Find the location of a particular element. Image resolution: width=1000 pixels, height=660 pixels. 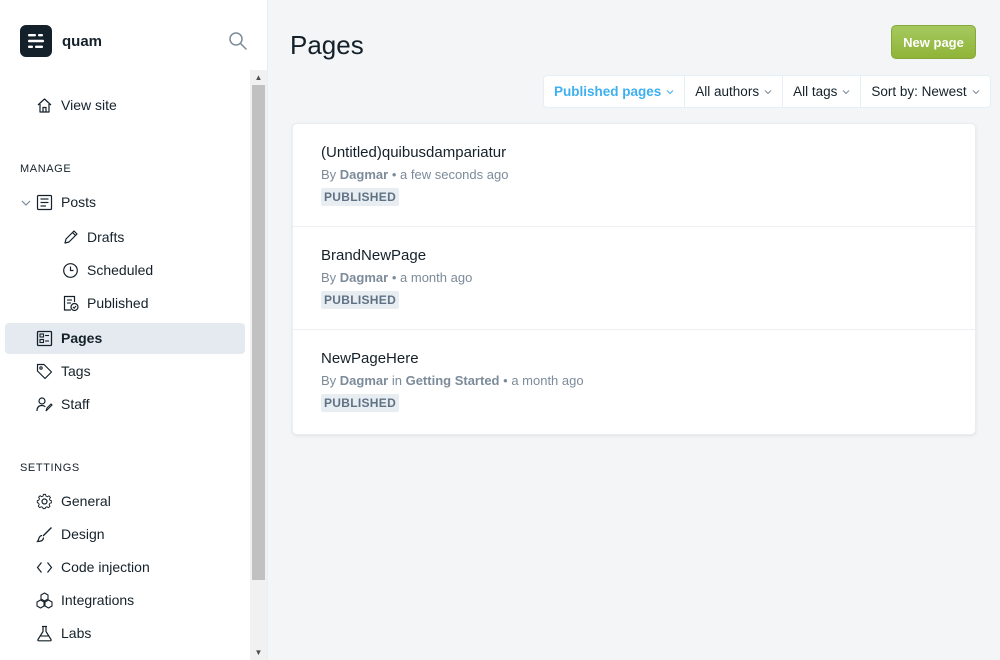

nav-integrations: Integrations is located at coordinates (125, 600).